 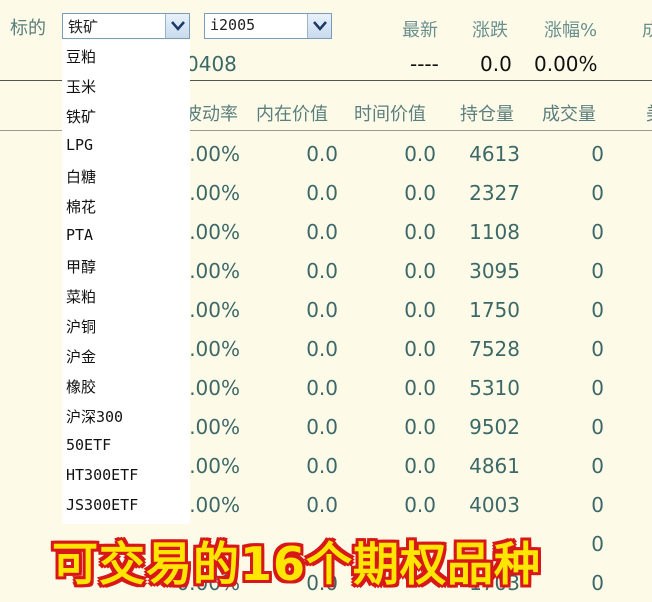 I want to click on cell-open-interest: 1108, so click(x=494, y=232).